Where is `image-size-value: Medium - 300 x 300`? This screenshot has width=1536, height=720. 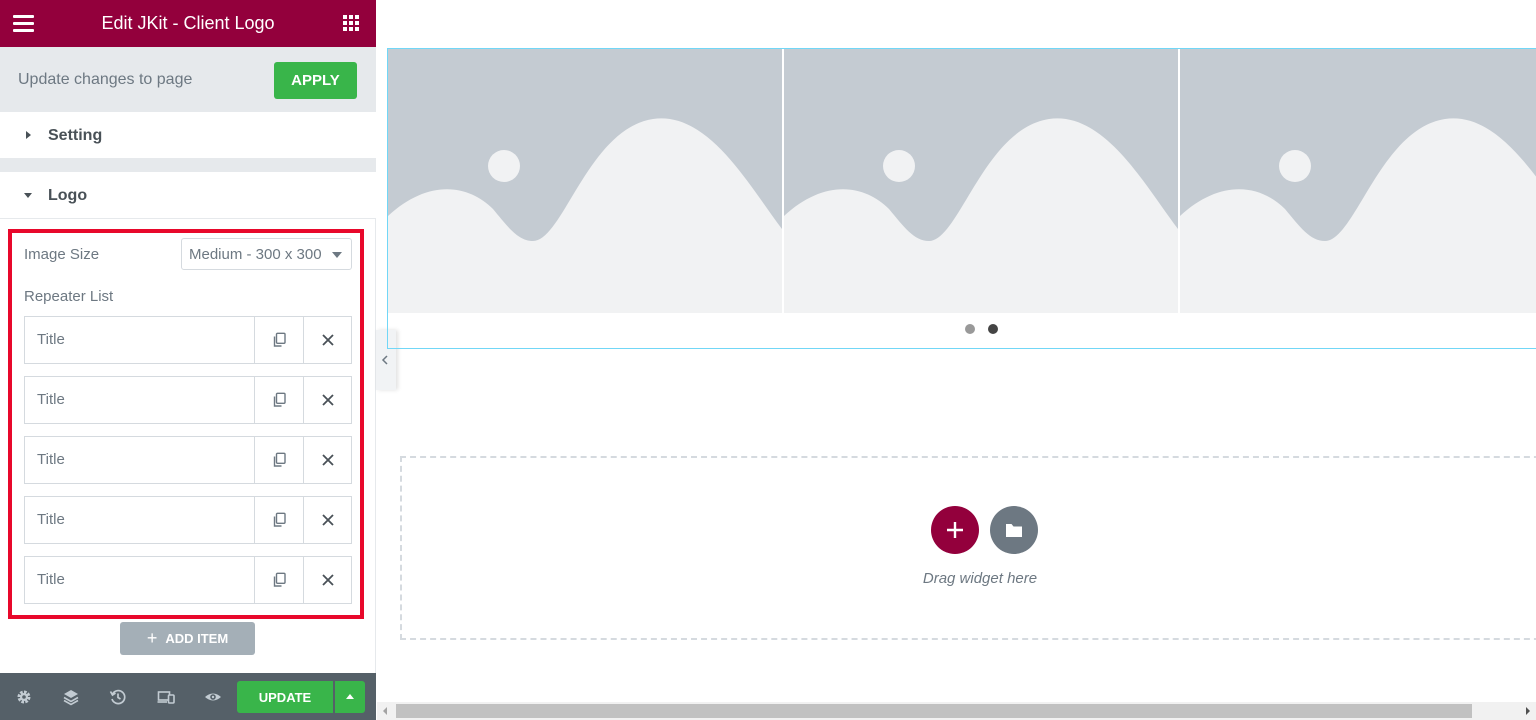 image-size-value: Medium - 300 x 300 is located at coordinates (255, 254).